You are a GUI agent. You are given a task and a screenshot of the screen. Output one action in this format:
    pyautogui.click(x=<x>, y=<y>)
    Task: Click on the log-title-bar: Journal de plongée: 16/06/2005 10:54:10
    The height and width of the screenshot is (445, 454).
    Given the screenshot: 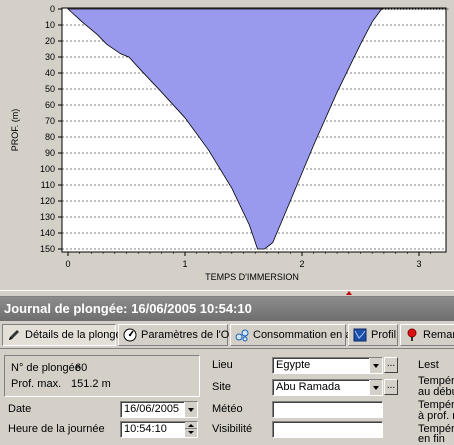 What is the action you would take?
    pyautogui.click(x=227, y=309)
    